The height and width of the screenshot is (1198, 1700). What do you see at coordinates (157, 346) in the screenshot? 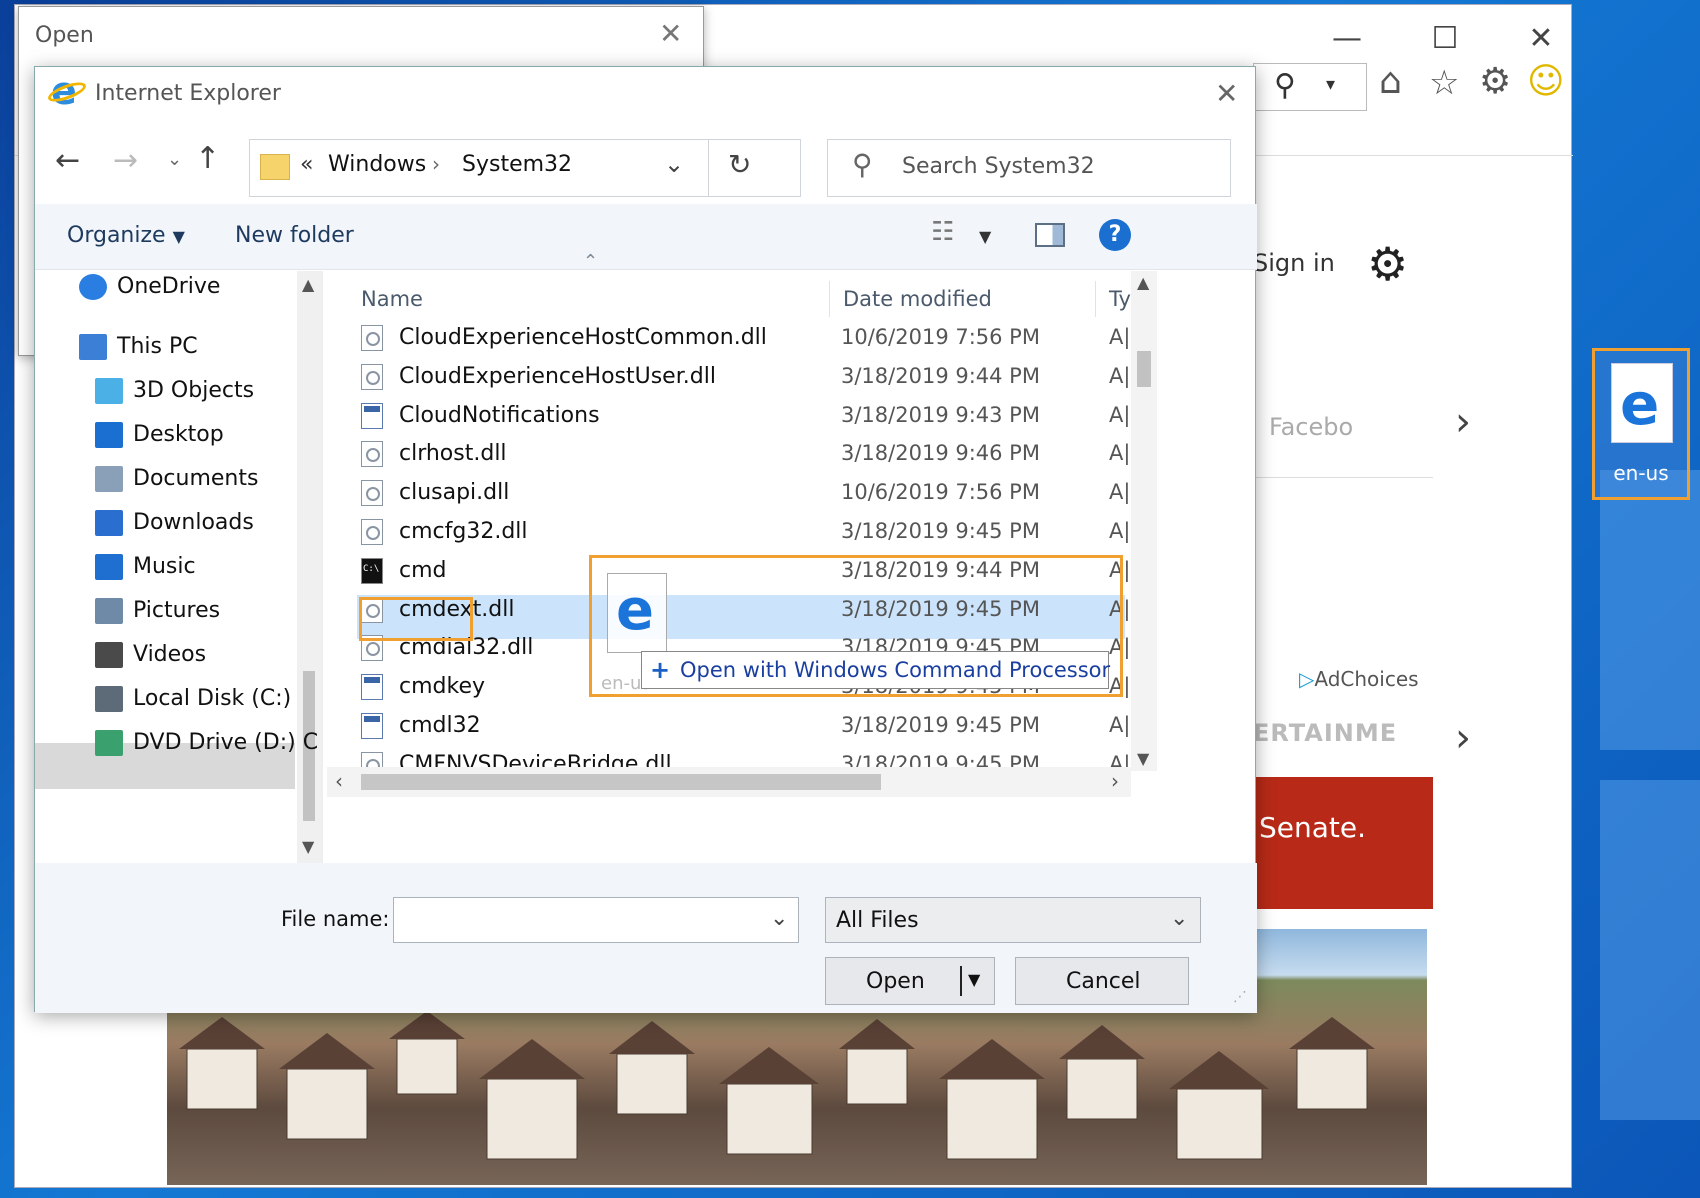
I see `nav-item-label: This PC` at bounding box center [157, 346].